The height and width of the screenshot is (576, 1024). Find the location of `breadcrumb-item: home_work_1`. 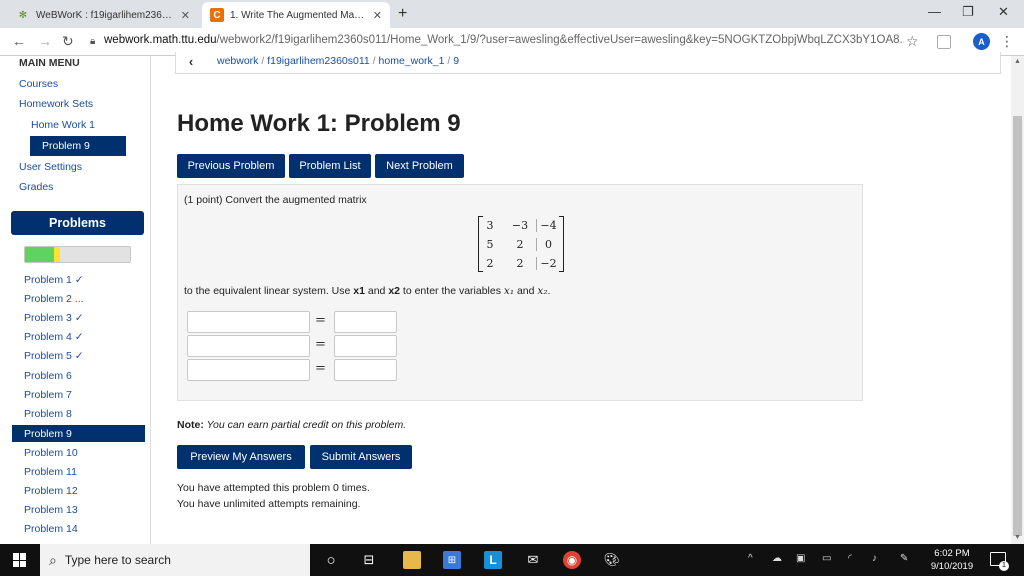

breadcrumb-item: home_work_1 is located at coordinates (412, 61).